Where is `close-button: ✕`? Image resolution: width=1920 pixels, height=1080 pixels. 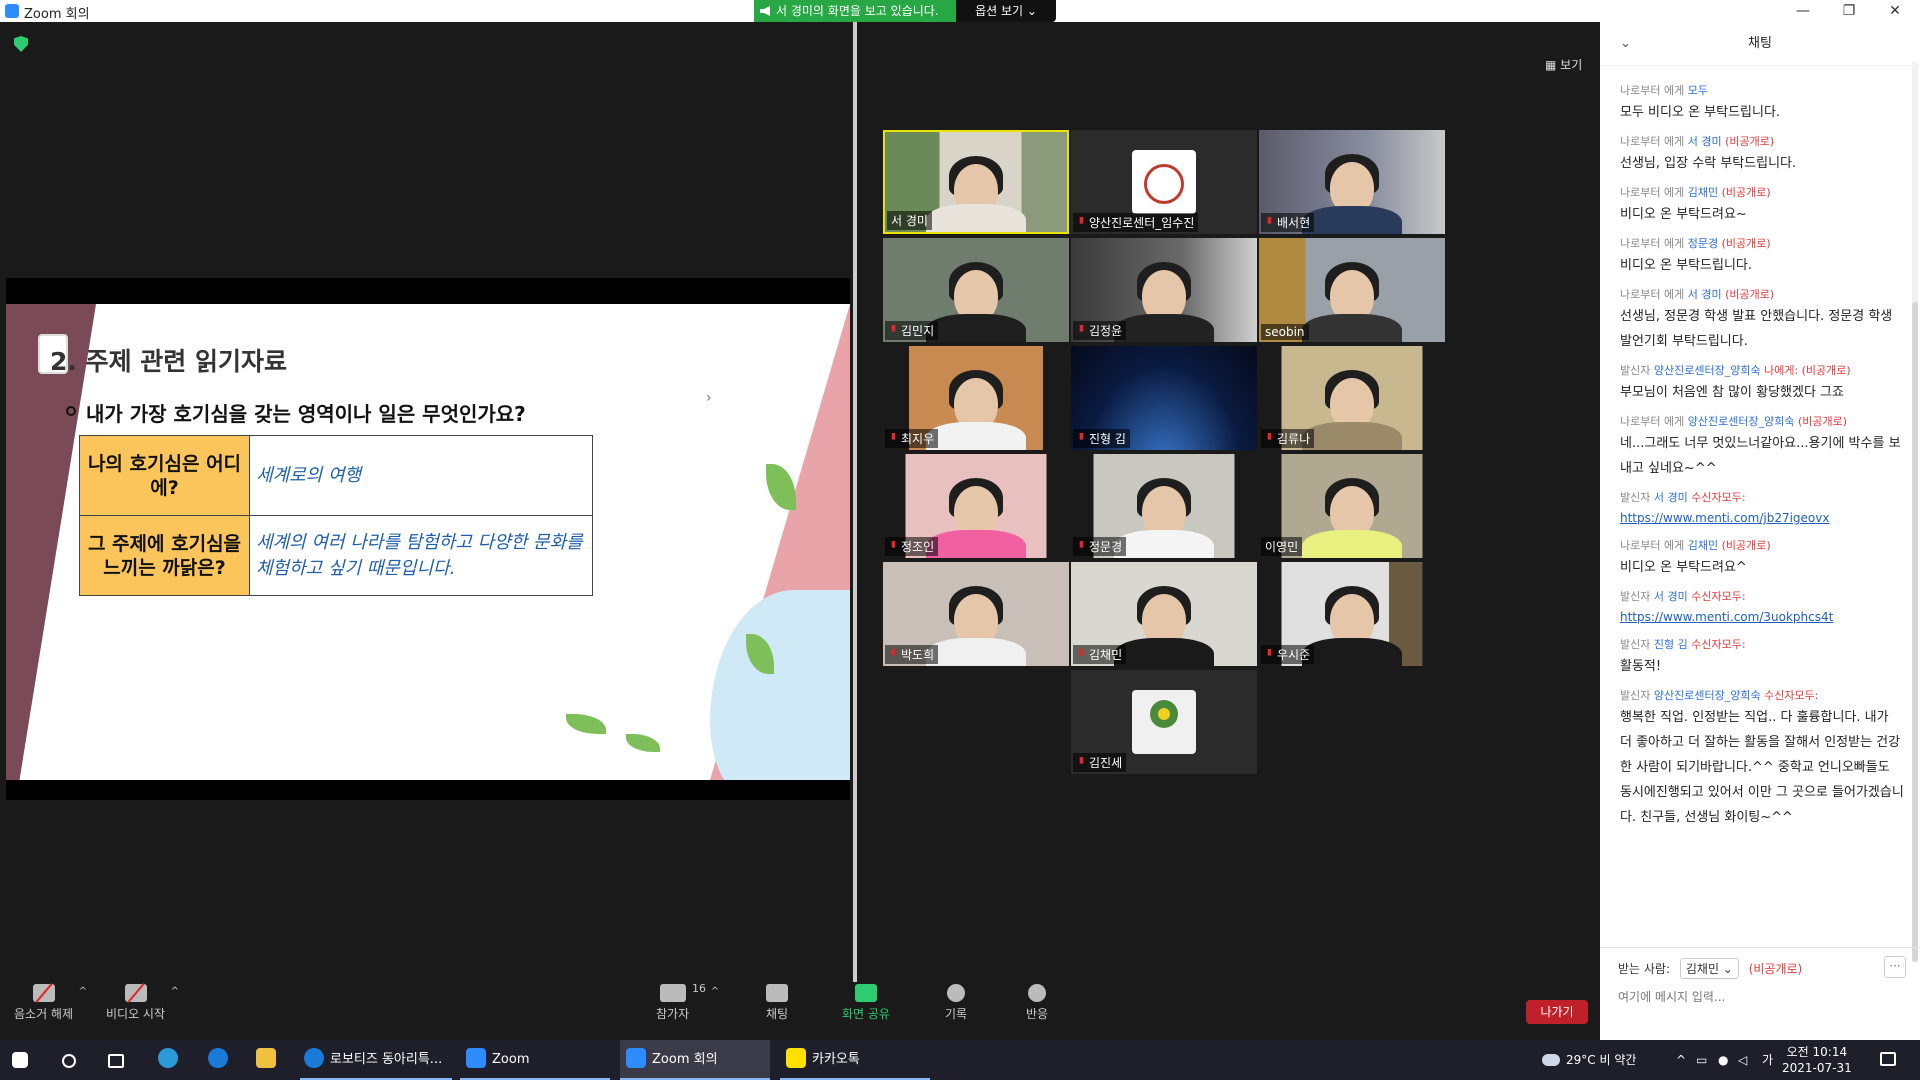
close-button: ✕ is located at coordinates (1895, 11).